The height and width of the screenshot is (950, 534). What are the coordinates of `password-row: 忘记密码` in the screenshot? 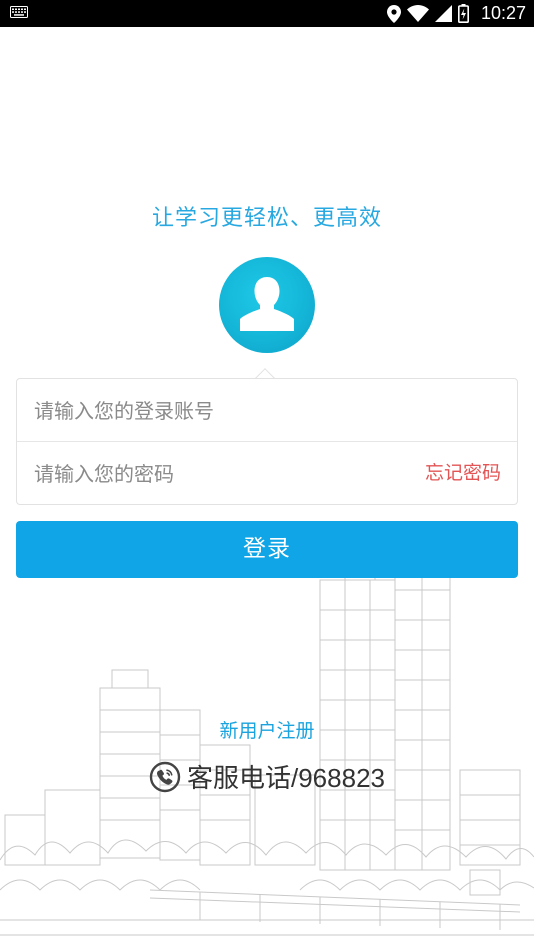 It's located at (267, 473).